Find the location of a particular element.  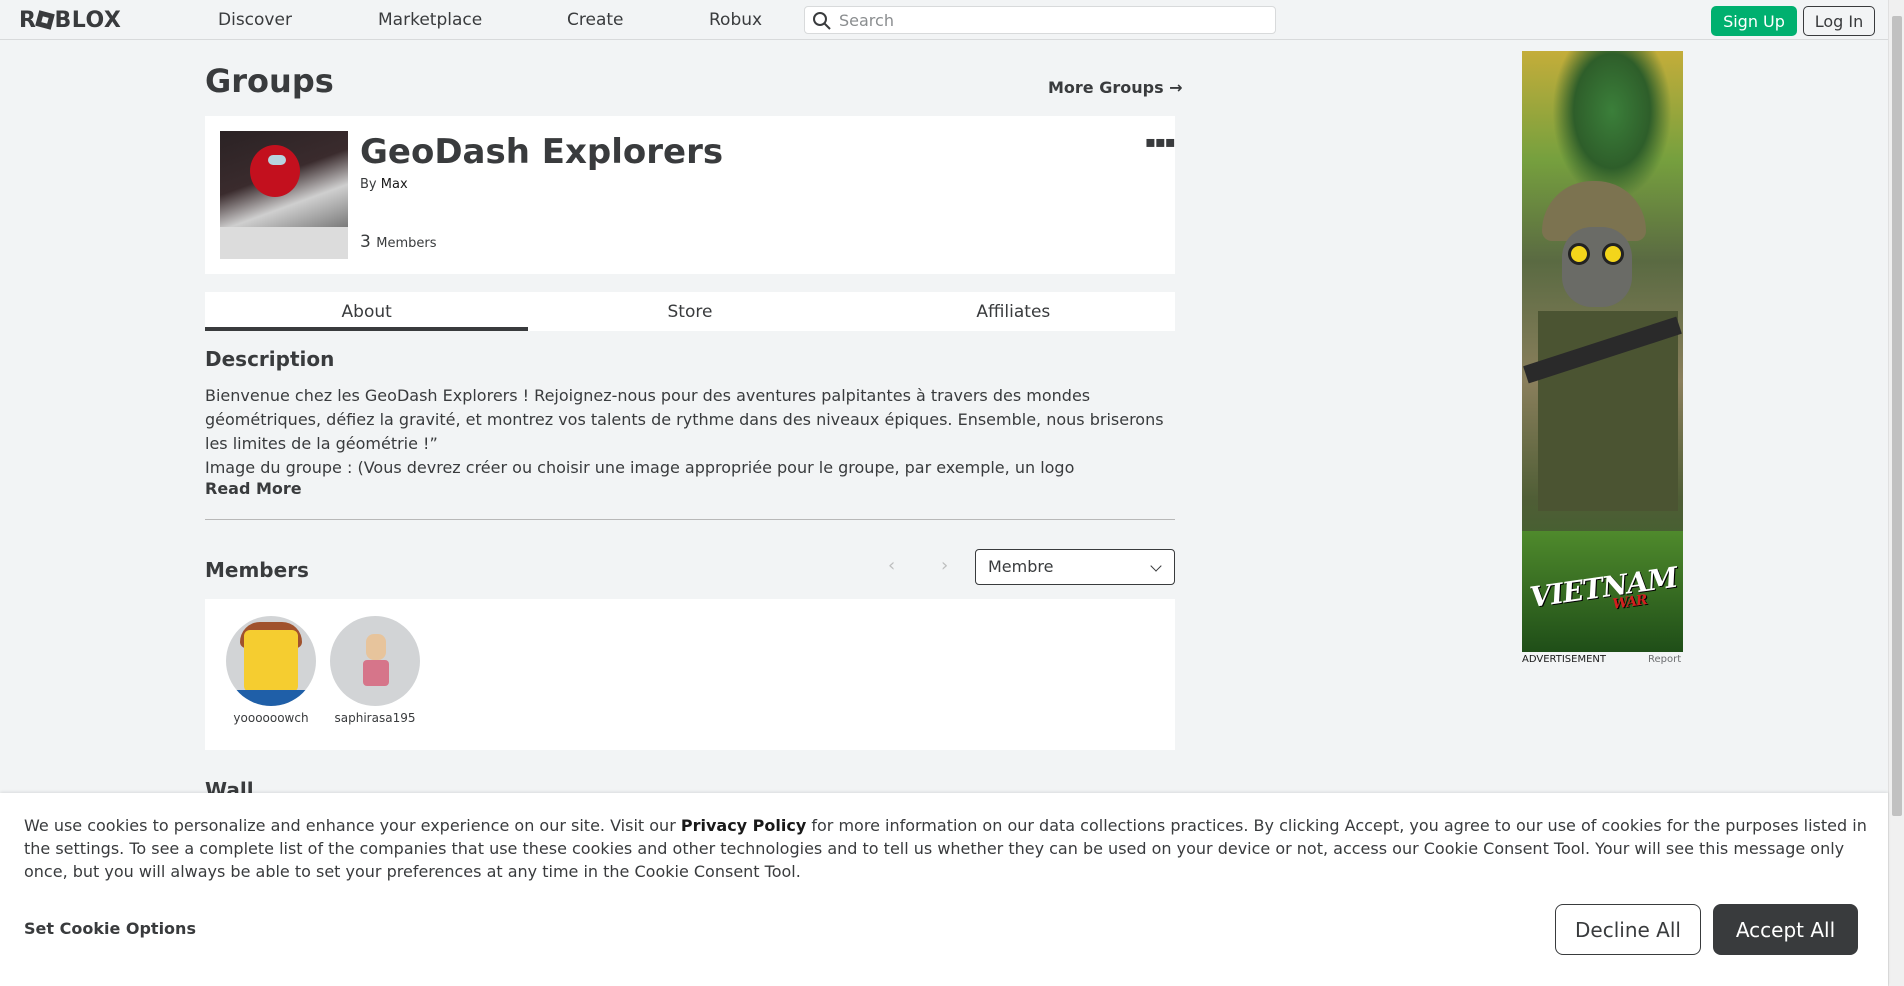

member-count-label: Members is located at coordinates (406, 243).